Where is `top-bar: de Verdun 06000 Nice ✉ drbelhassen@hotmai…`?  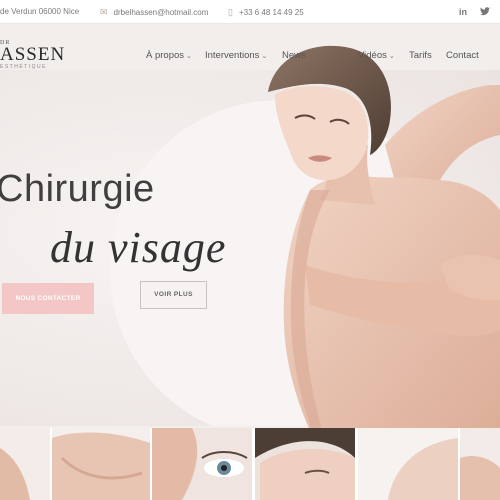 top-bar: de Verdun 06000 Nice ✉ drbelhassen@hotmai… is located at coordinates (250, 12).